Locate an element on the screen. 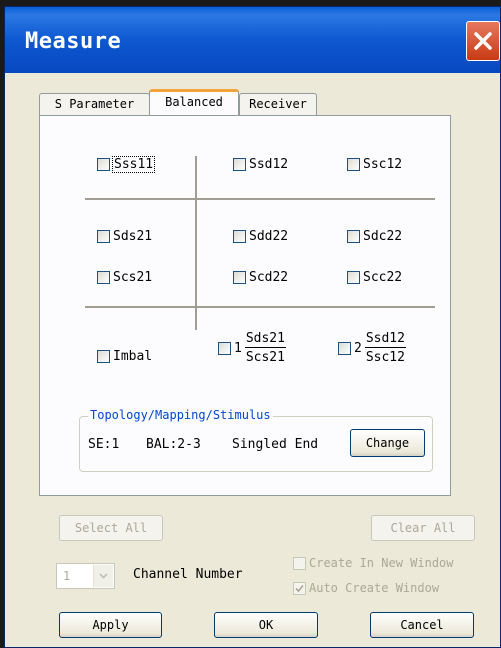 The width and height of the screenshot is (501, 648). checkbox-sds21: Sds21 is located at coordinates (124, 236).